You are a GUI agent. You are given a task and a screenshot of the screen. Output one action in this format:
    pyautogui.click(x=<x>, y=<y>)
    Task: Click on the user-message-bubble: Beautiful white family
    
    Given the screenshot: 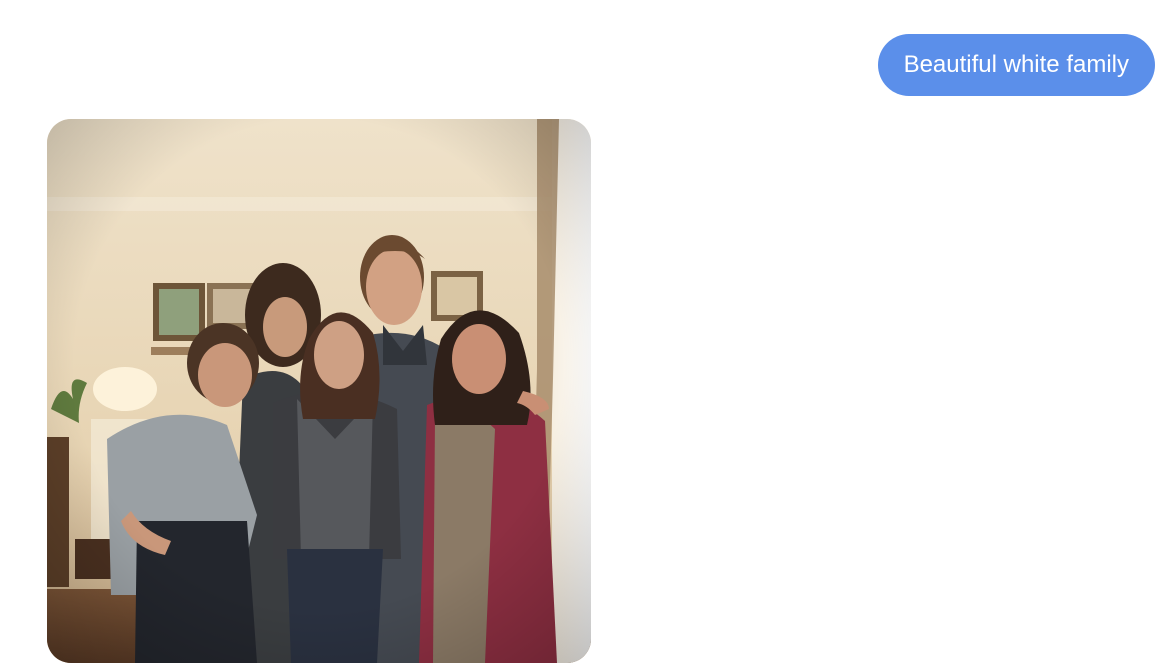 What is the action you would take?
    pyautogui.click(x=1016, y=65)
    